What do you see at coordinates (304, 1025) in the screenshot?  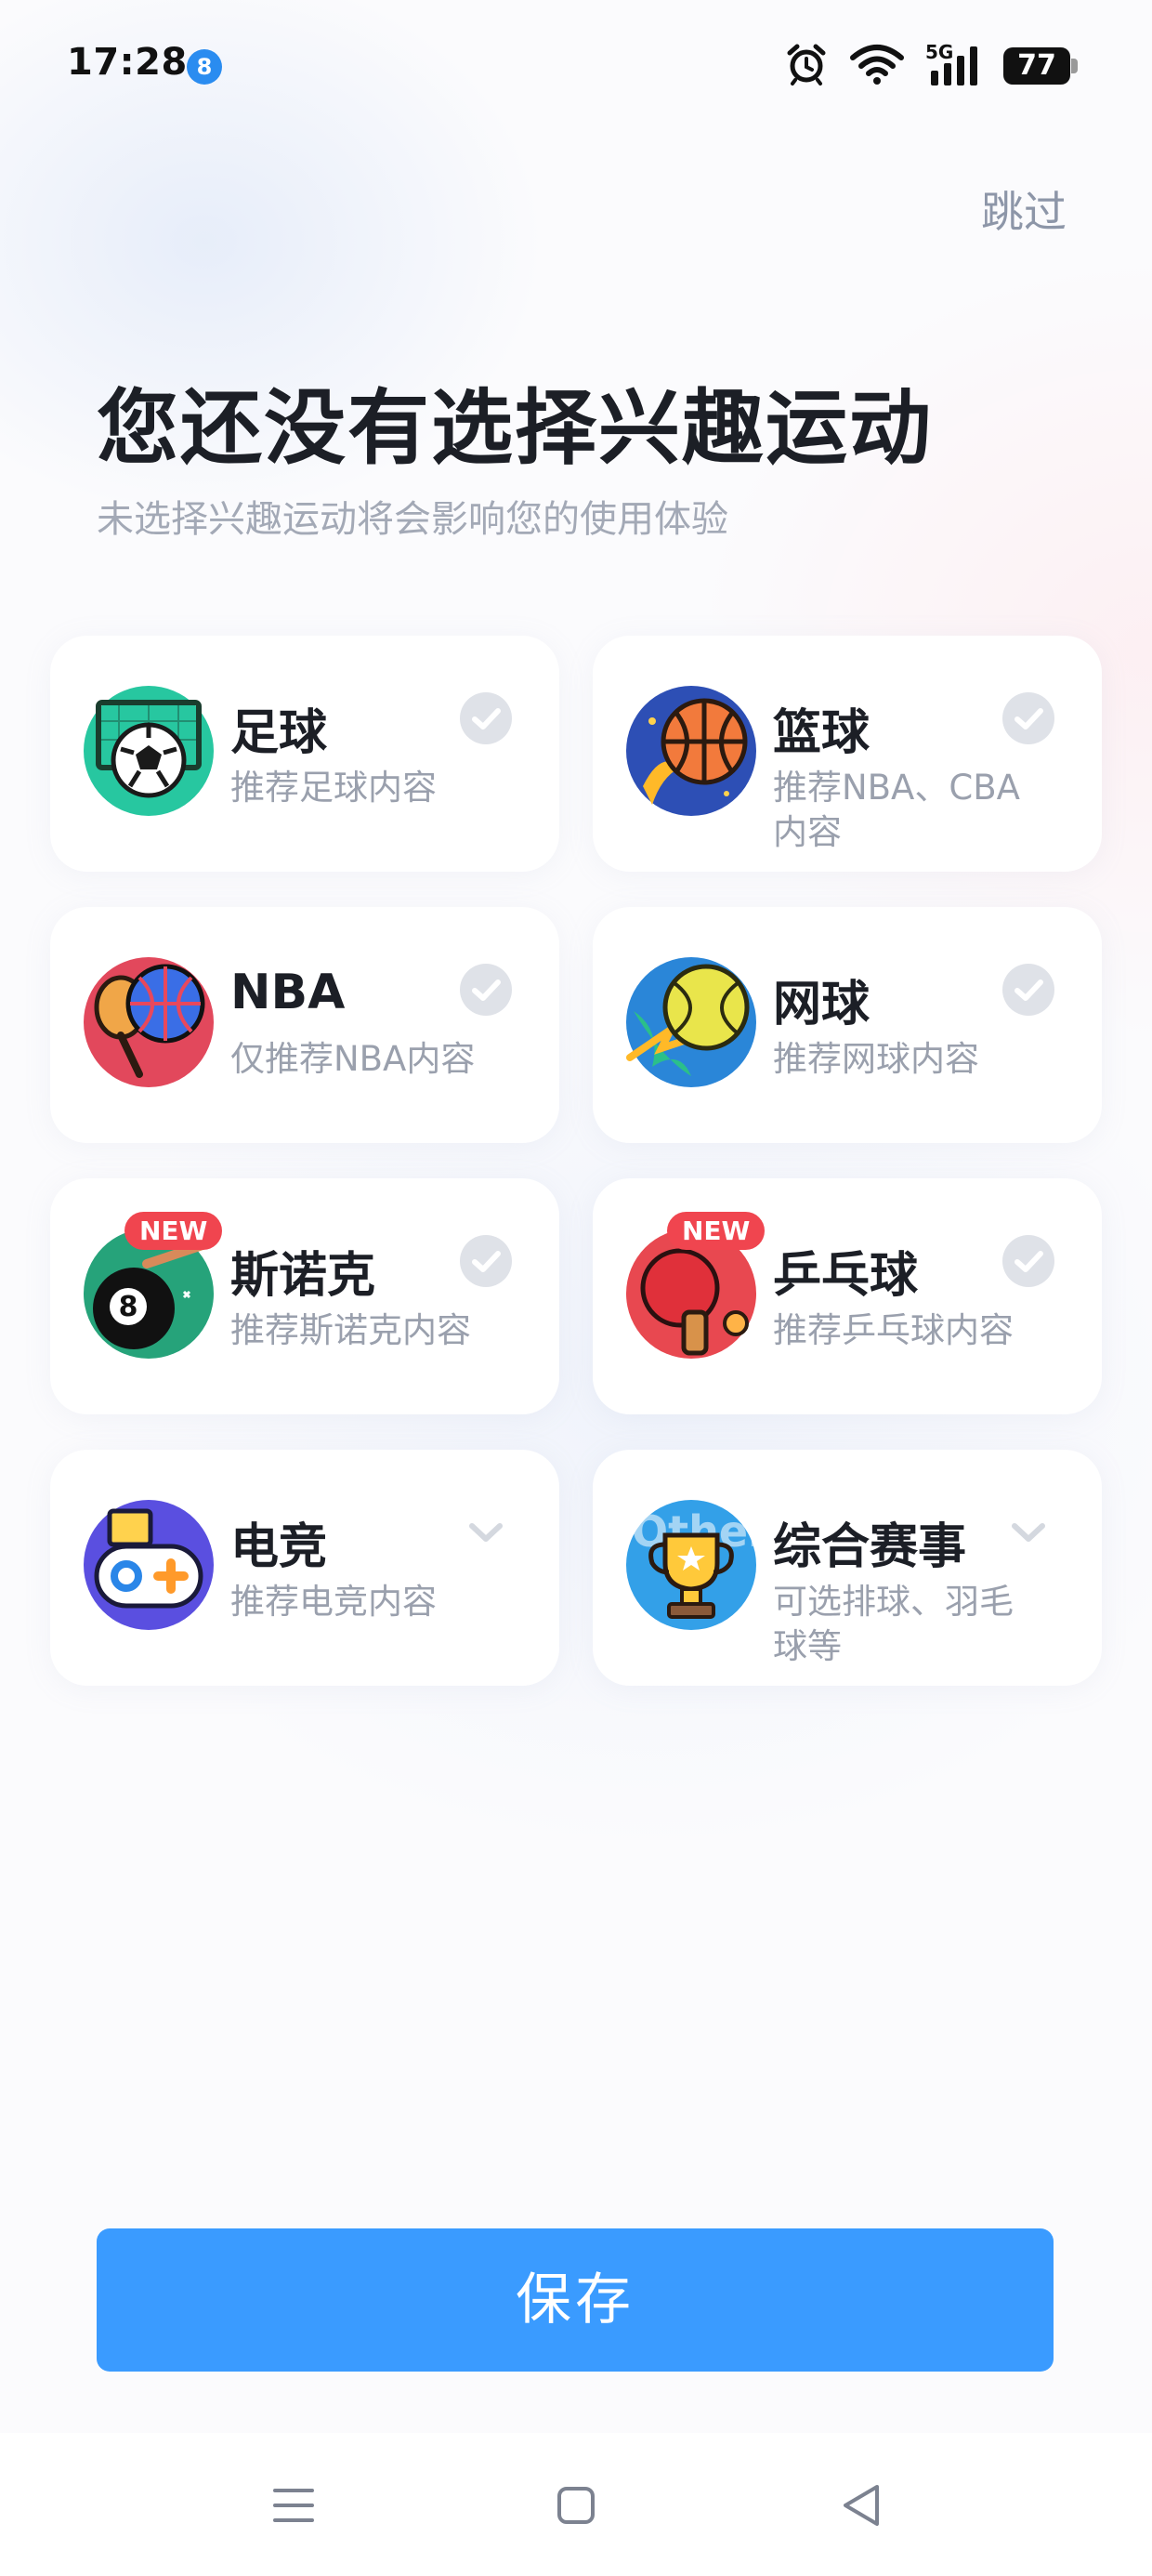 I see `sport-card-nba: NBA 仅推荐NBA内容` at bounding box center [304, 1025].